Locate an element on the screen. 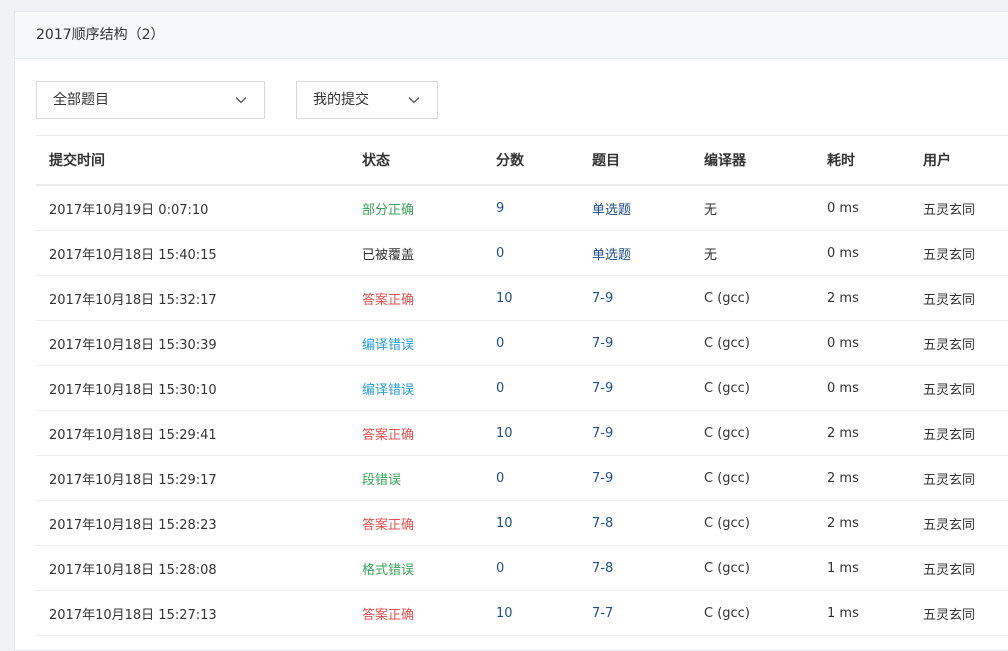 The height and width of the screenshot is (651, 1008). table-header-row: 提交时间 状态 分数 题目 编译器 耗时 用户 is located at coordinates (522, 161).